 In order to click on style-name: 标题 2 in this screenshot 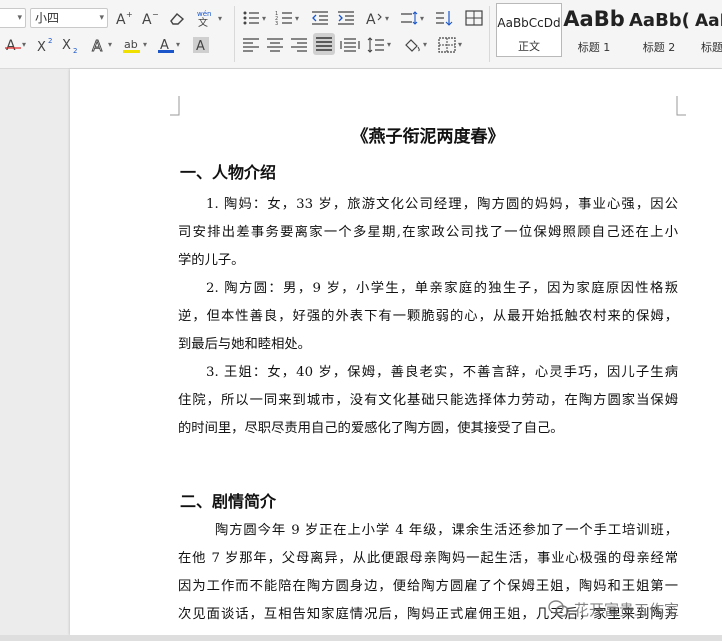, I will do `click(659, 47)`.